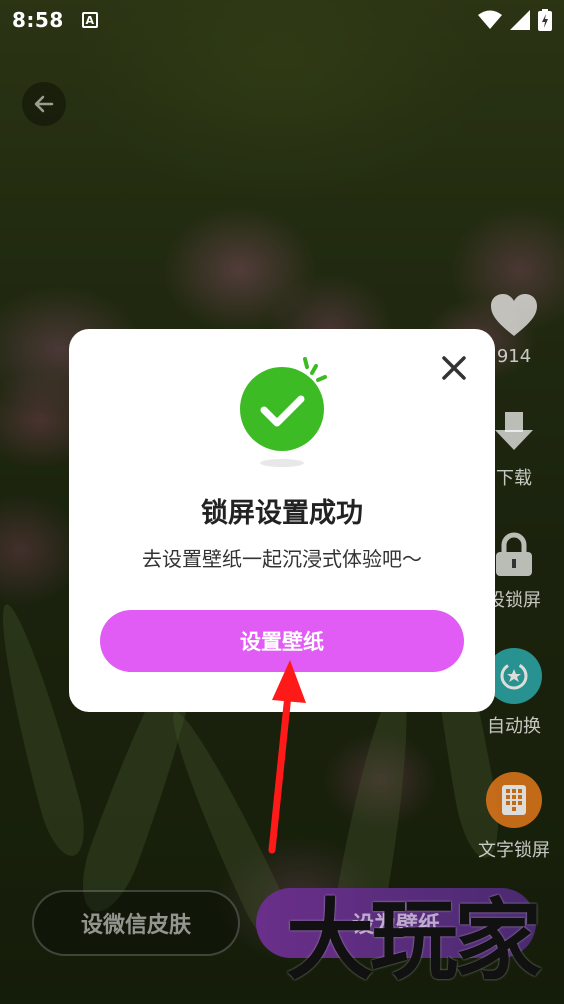 This screenshot has width=564, height=1004. I want to click on text-lockscreen-action: 文字锁屏, so click(514, 817).